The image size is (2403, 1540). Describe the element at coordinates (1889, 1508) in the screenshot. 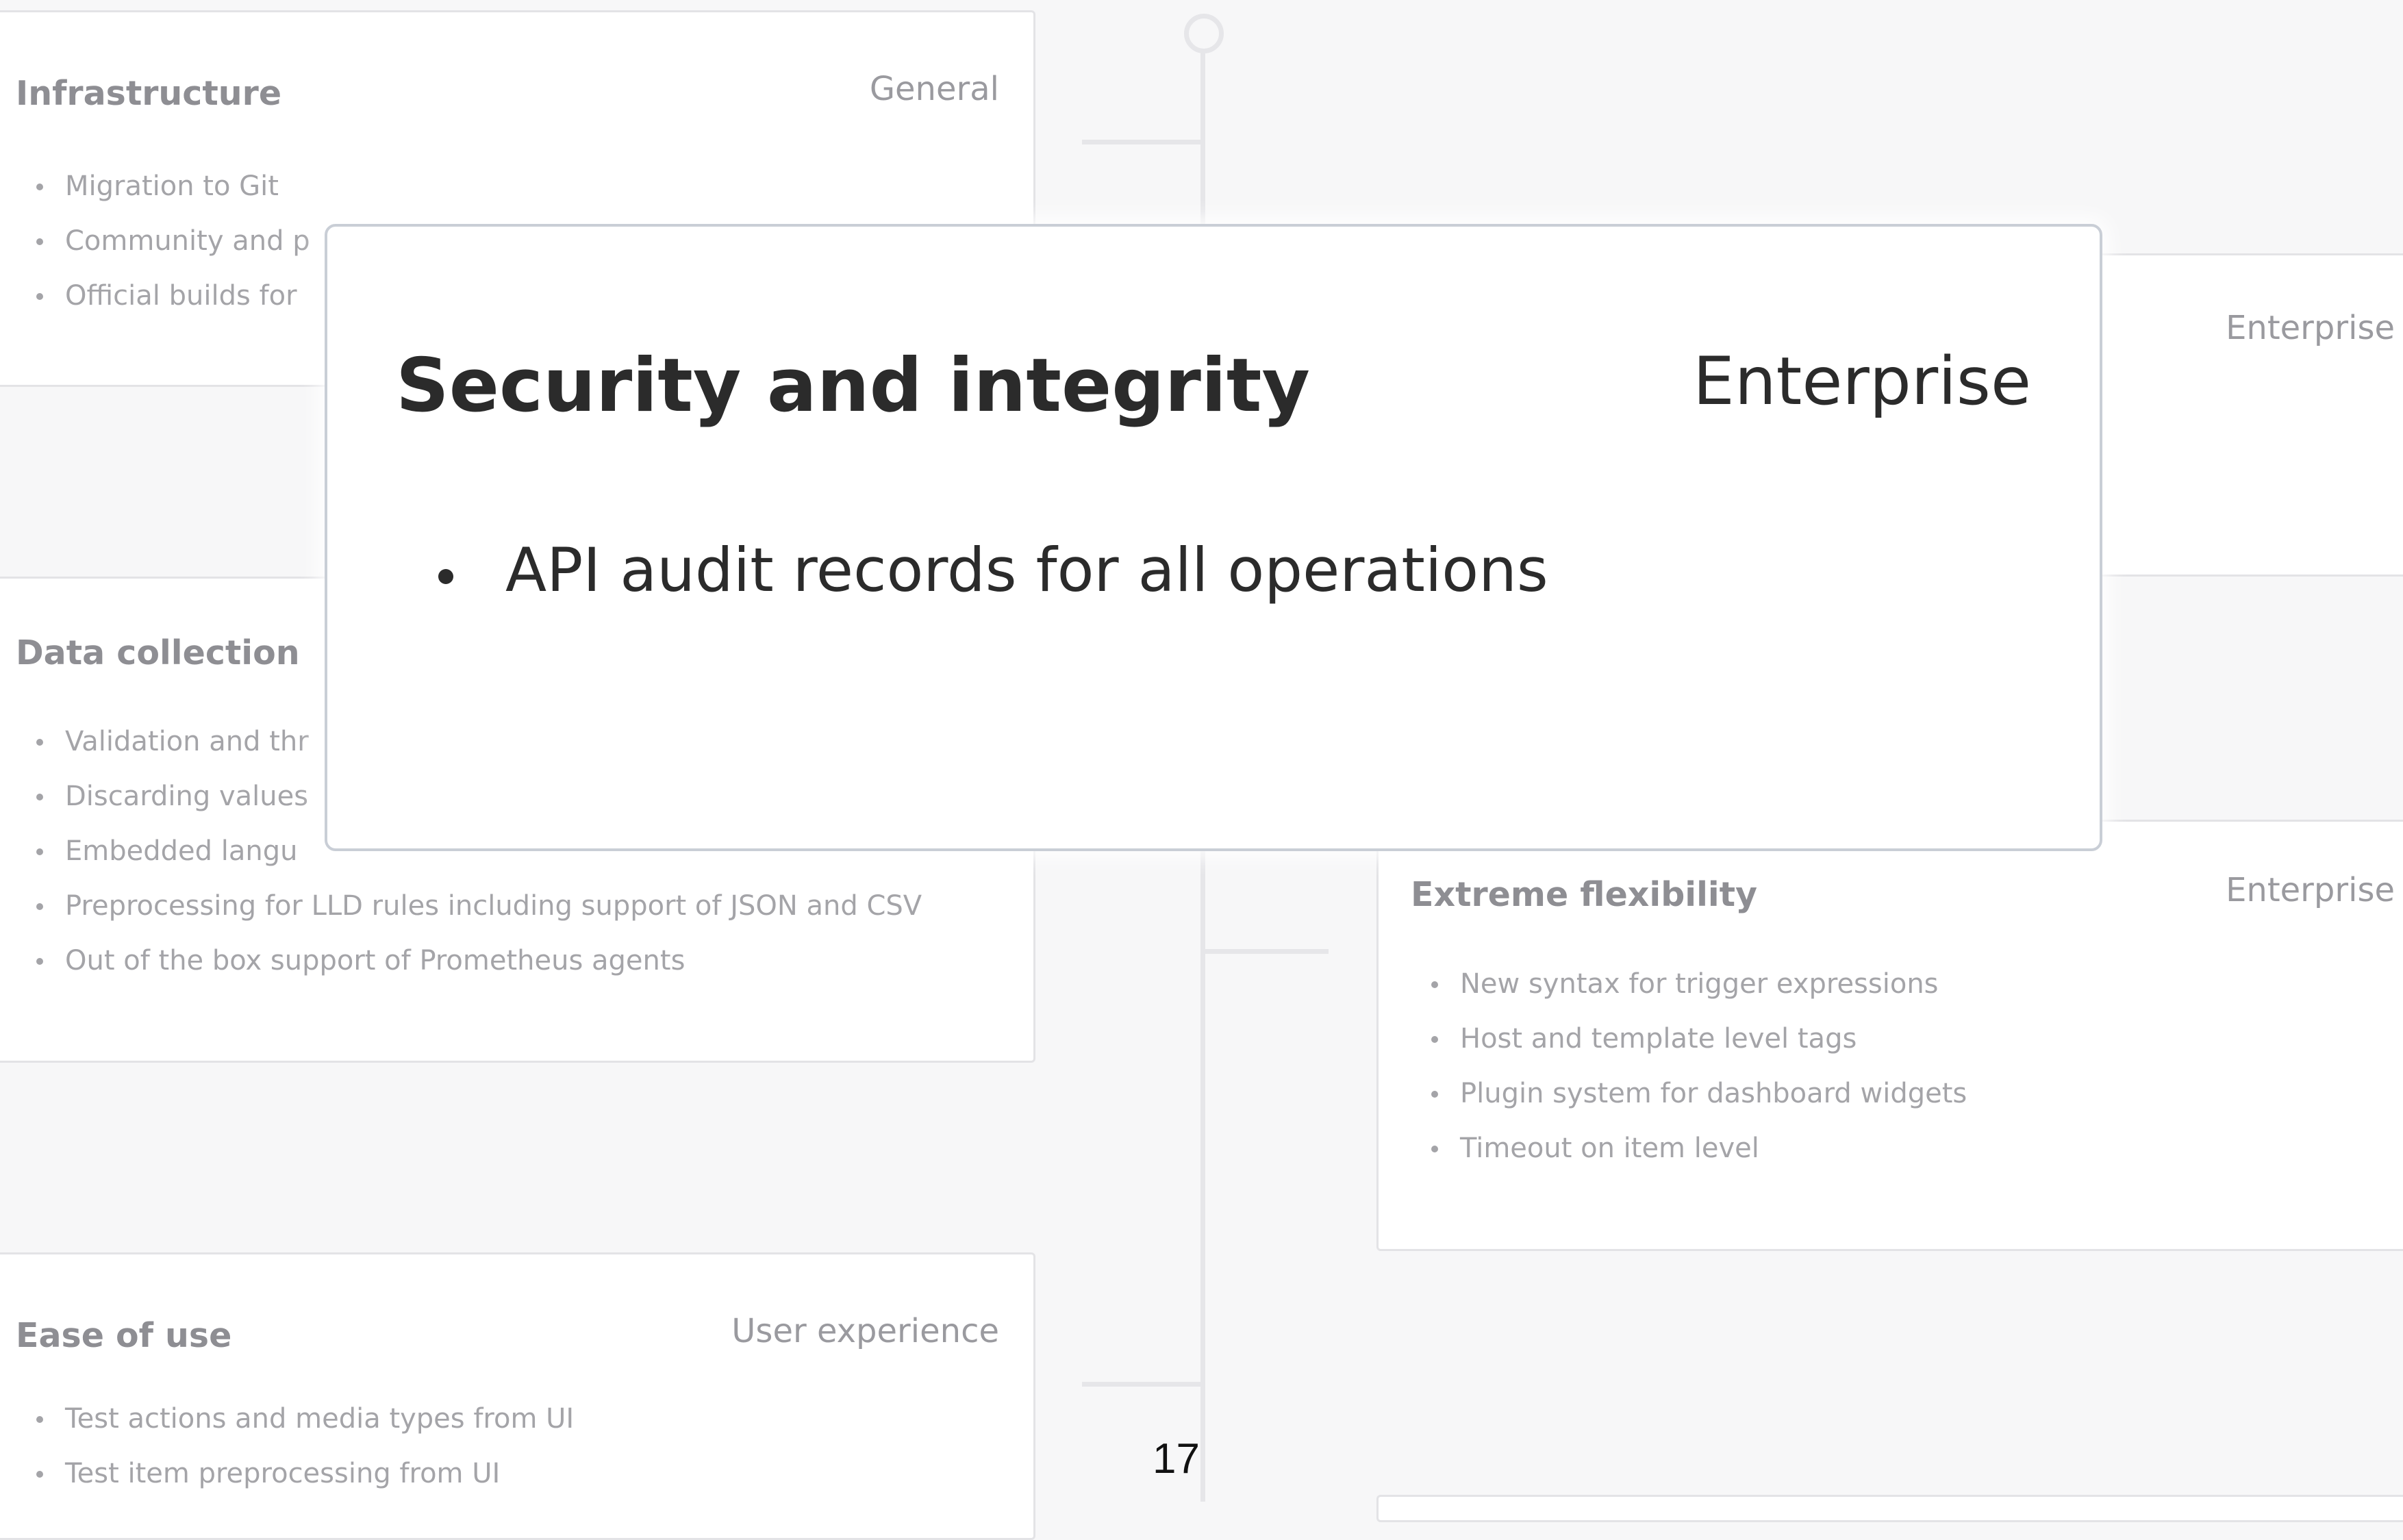

I see `card-partial-bottom` at that location.